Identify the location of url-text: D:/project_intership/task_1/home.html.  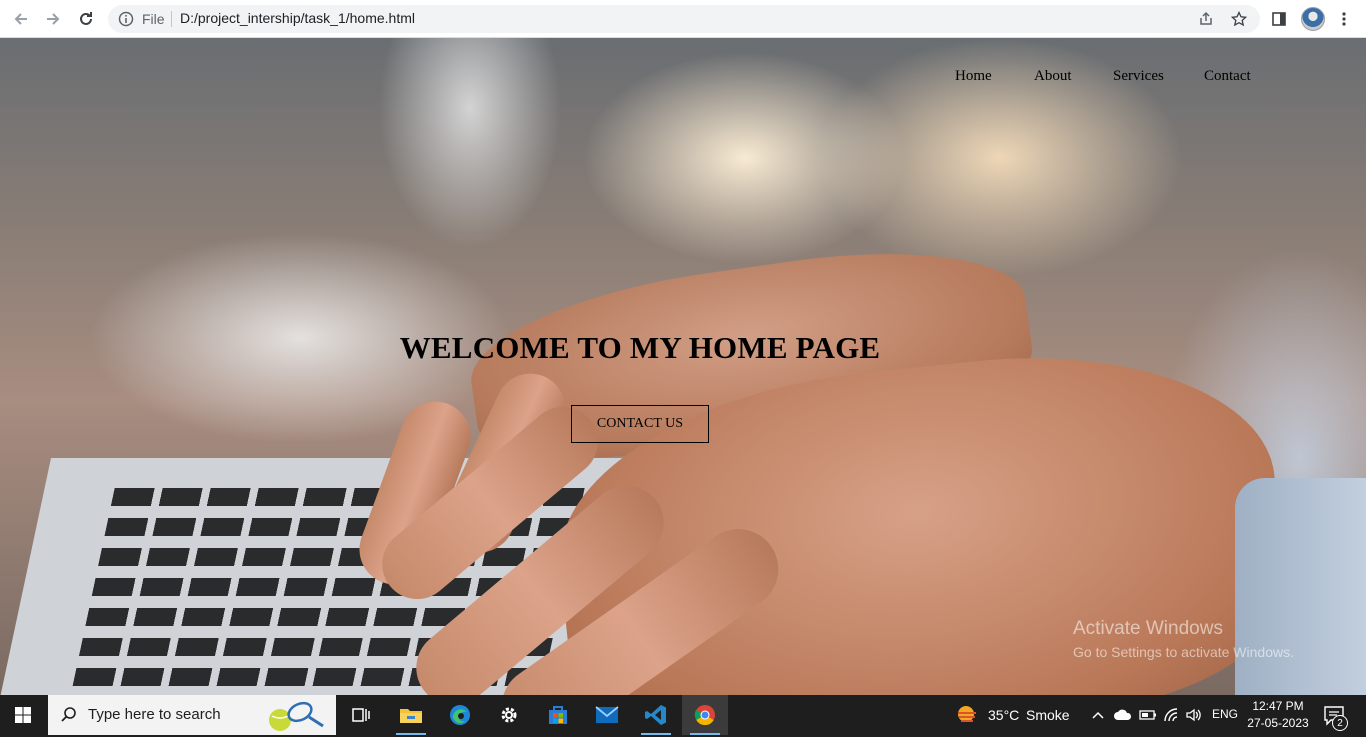
(297, 18).